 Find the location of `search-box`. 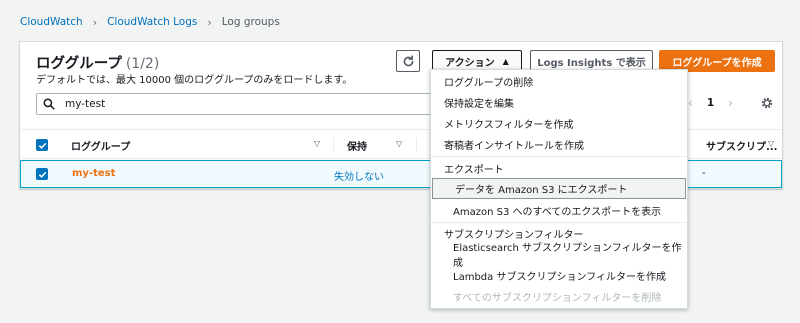

search-box is located at coordinates (246, 104).